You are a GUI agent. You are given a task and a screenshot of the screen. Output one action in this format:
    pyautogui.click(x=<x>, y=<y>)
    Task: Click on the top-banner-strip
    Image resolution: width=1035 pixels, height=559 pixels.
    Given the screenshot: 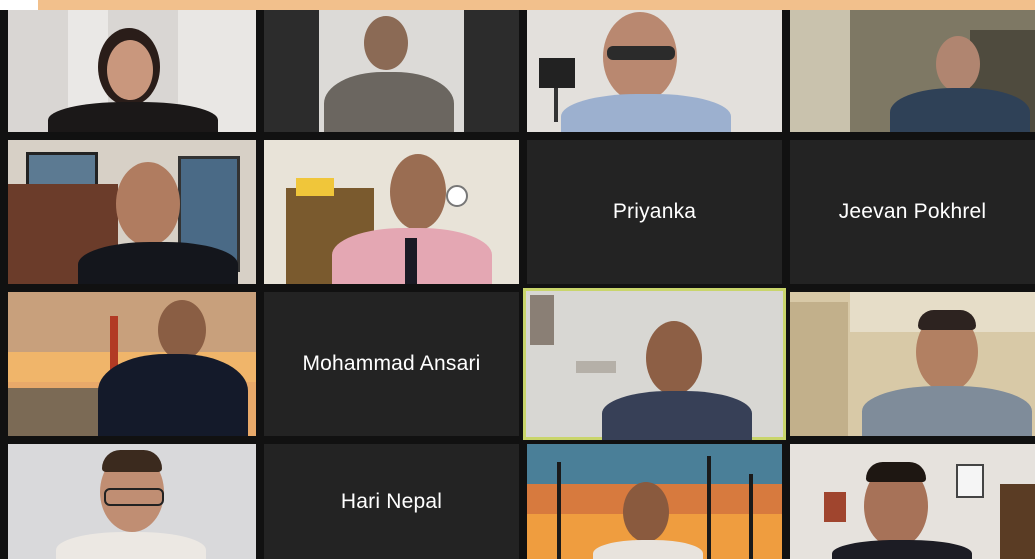 What is the action you would take?
    pyautogui.click(x=536, y=5)
    